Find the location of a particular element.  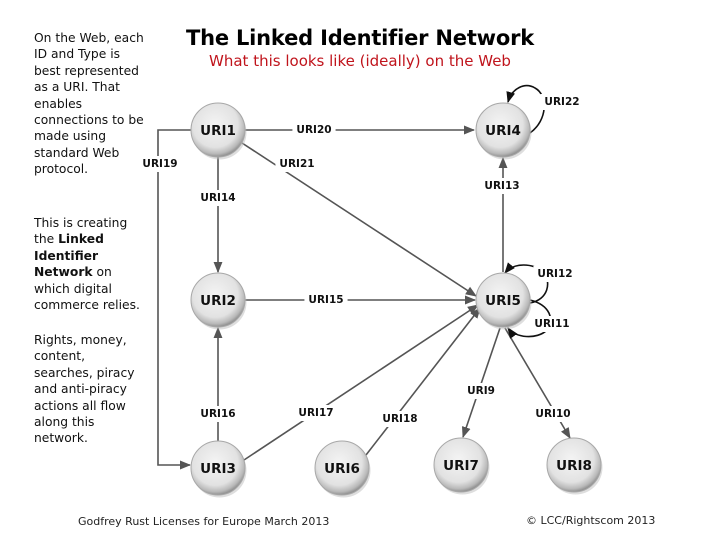

footer-copyright: © LCC/Rightscom 2013 is located at coordinates (591, 520).